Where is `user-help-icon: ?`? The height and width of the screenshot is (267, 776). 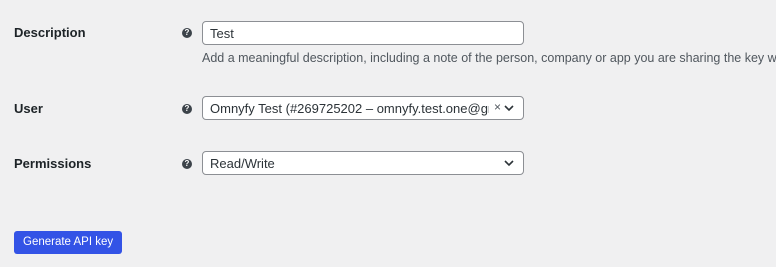
user-help-icon: ? is located at coordinates (187, 109).